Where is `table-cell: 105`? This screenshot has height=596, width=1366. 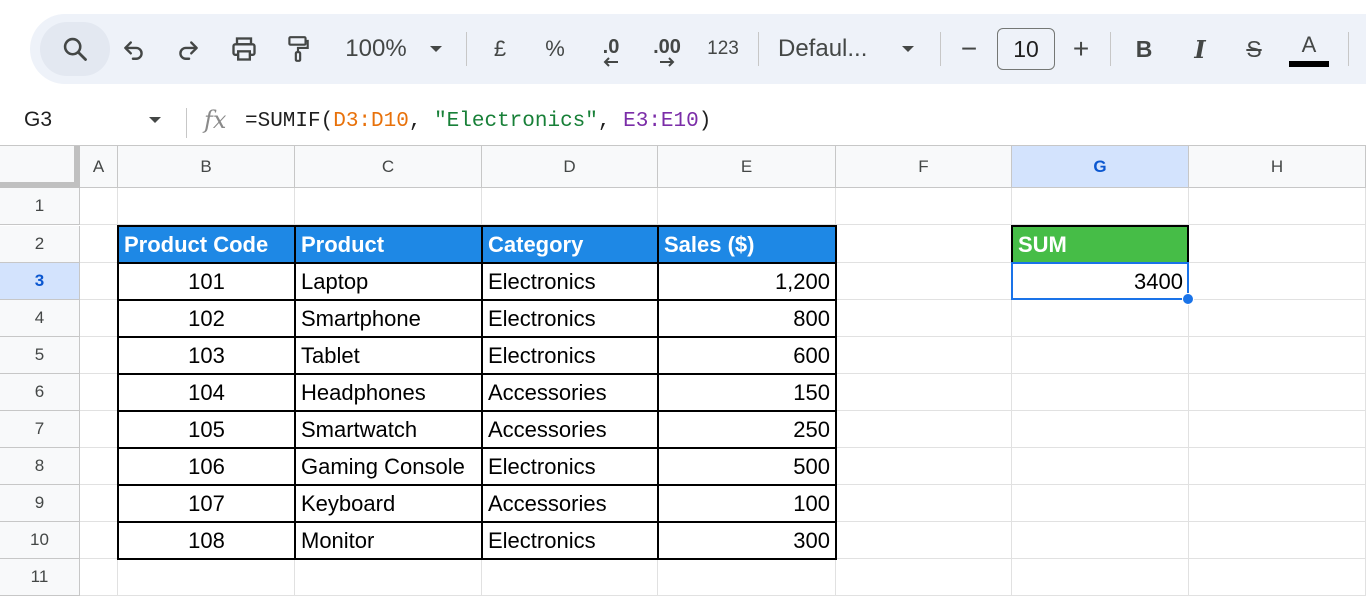
table-cell: 105 is located at coordinates (206, 429).